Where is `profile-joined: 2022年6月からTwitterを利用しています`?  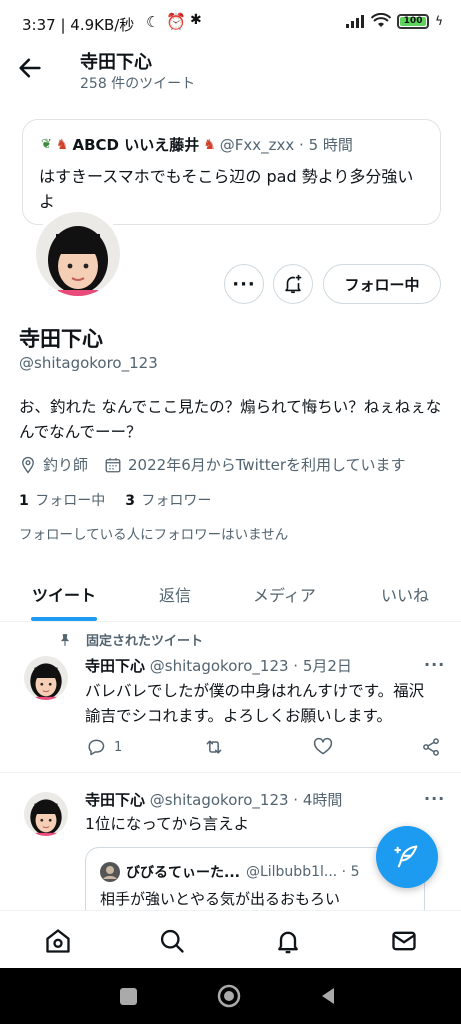 profile-joined: 2022年6月からTwitterを利用しています is located at coordinates (255, 464).